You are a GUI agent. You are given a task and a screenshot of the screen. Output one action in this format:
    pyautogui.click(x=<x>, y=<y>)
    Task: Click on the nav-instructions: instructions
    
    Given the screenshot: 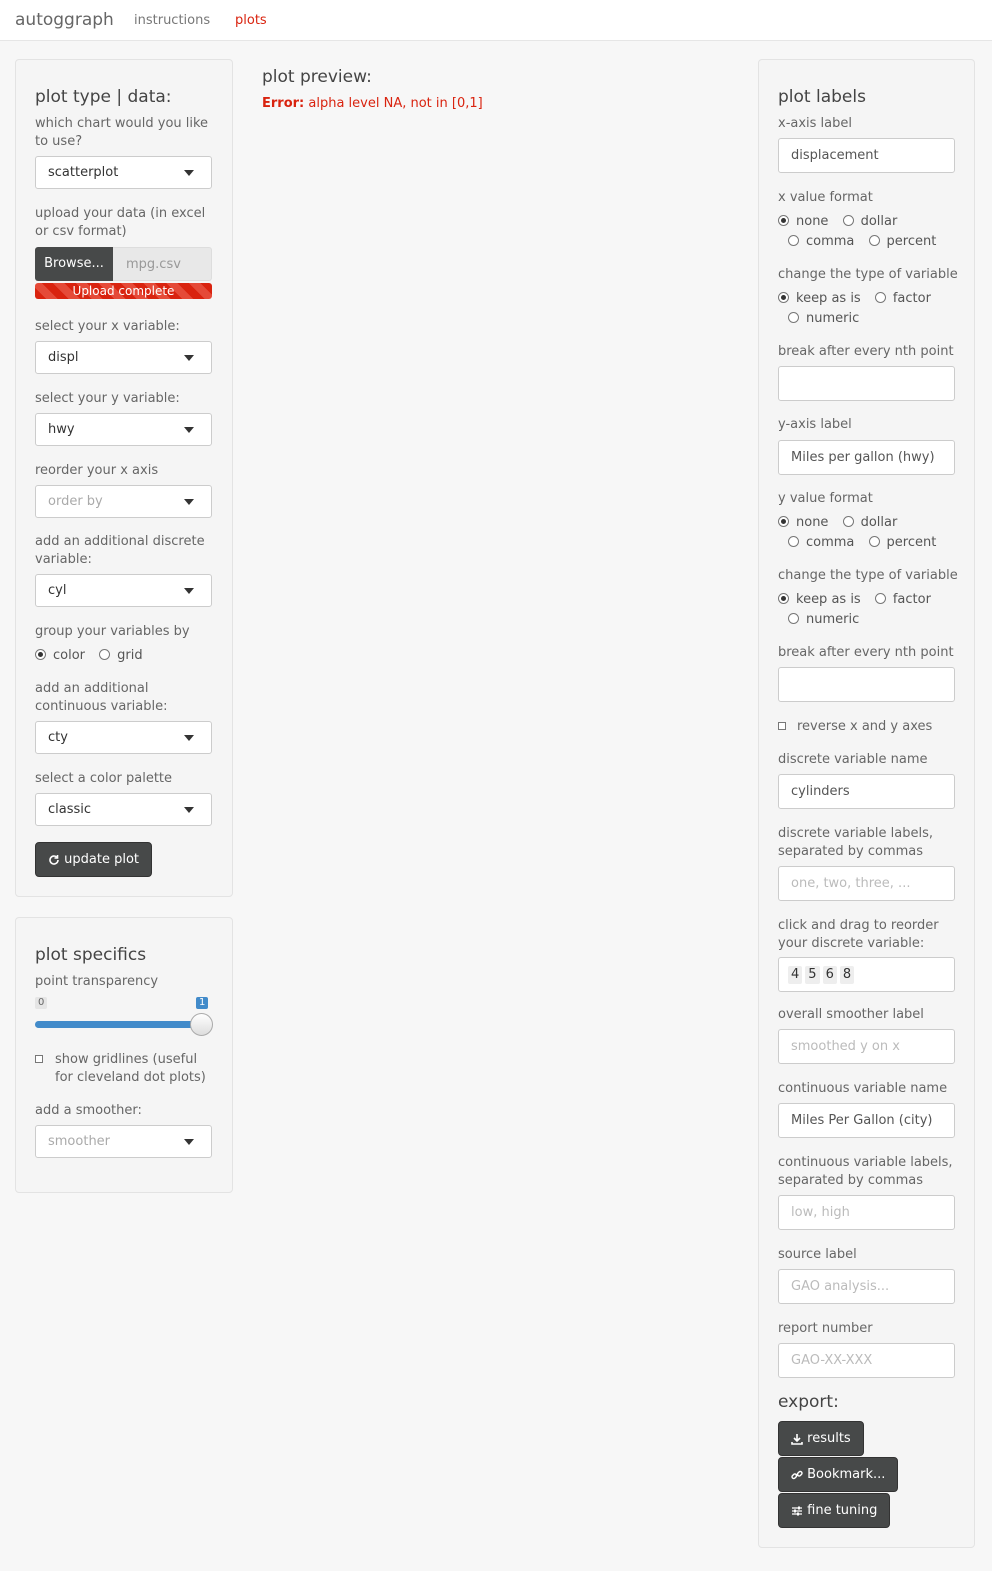 What is the action you would take?
    pyautogui.click(x=172, y=20)
    